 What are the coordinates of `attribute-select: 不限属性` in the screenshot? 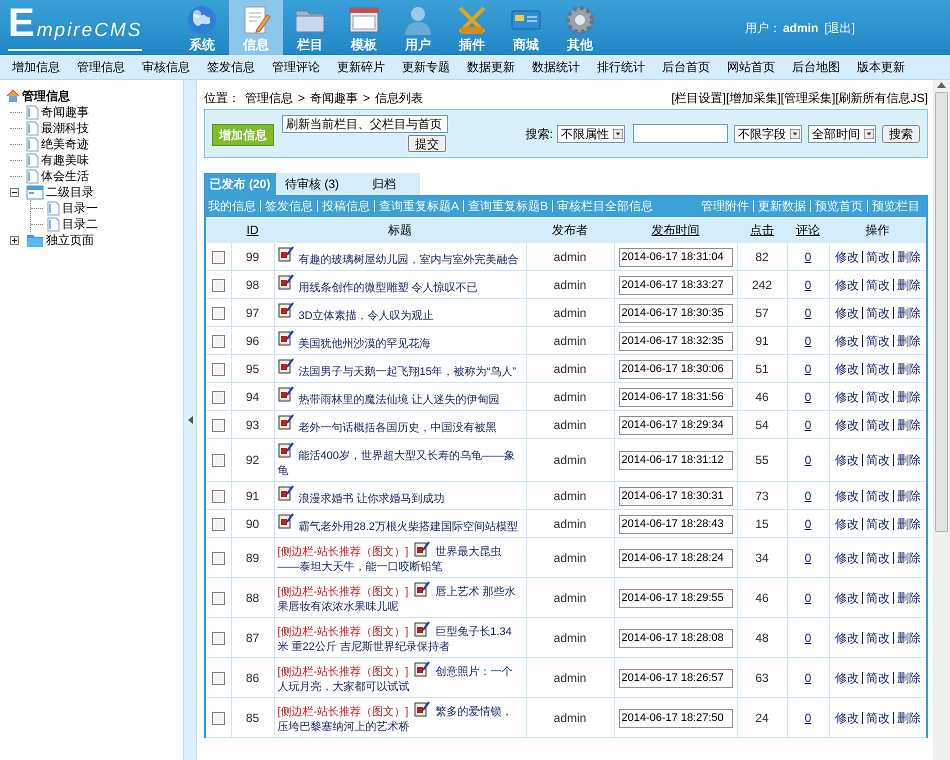 It's located at (591, 133).